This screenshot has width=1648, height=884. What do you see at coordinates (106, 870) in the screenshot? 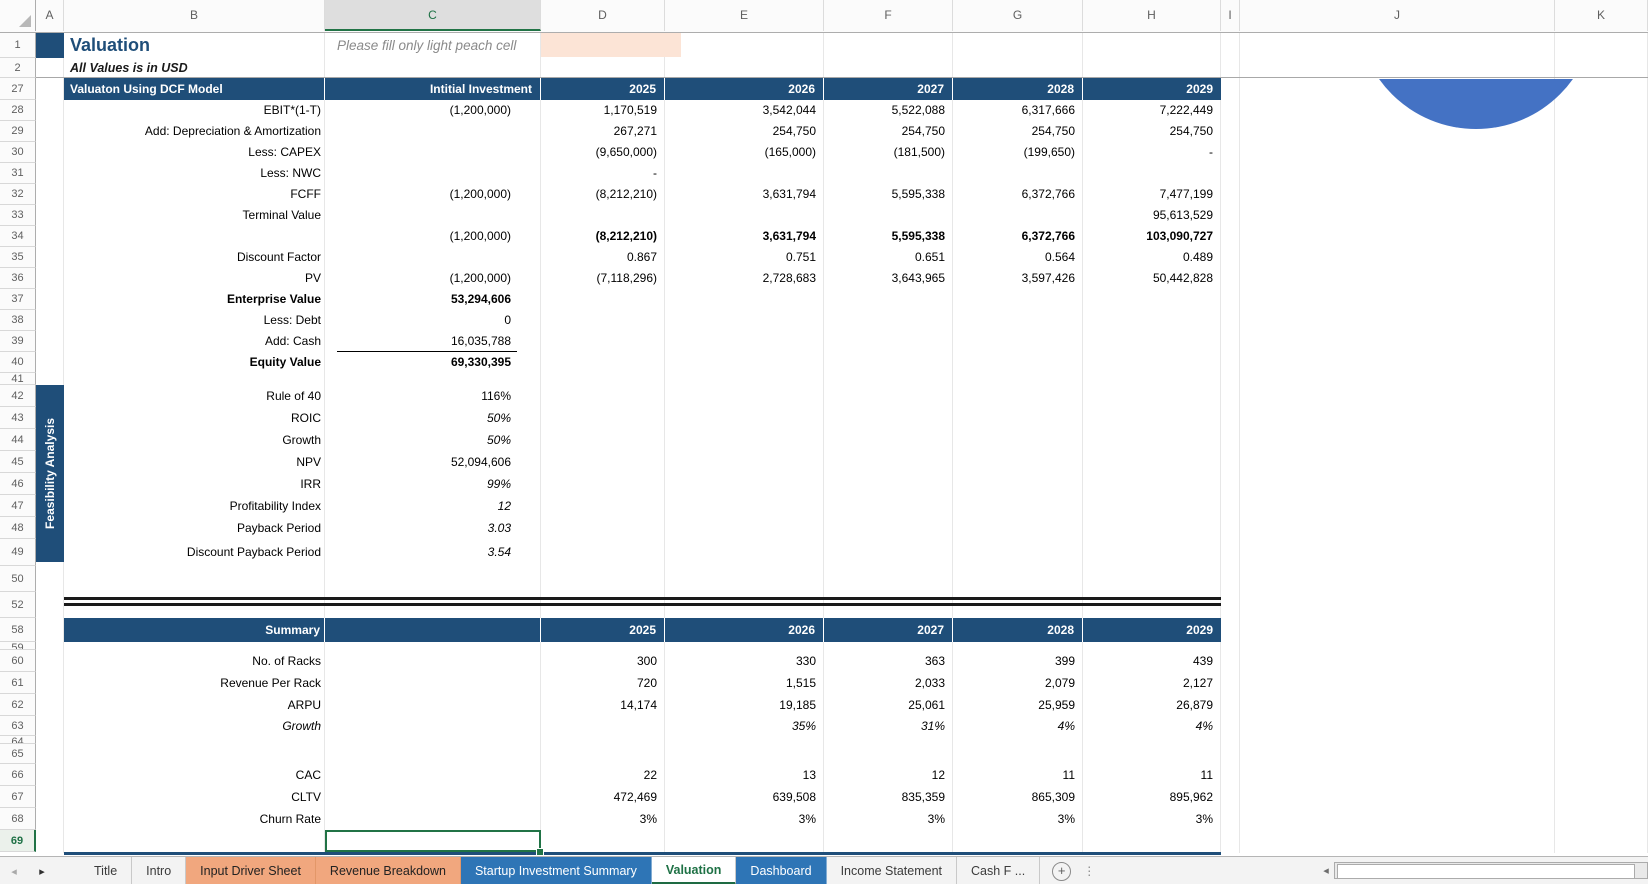
I see `sheet-tab-title: Title` at bounding box center [106, 870].